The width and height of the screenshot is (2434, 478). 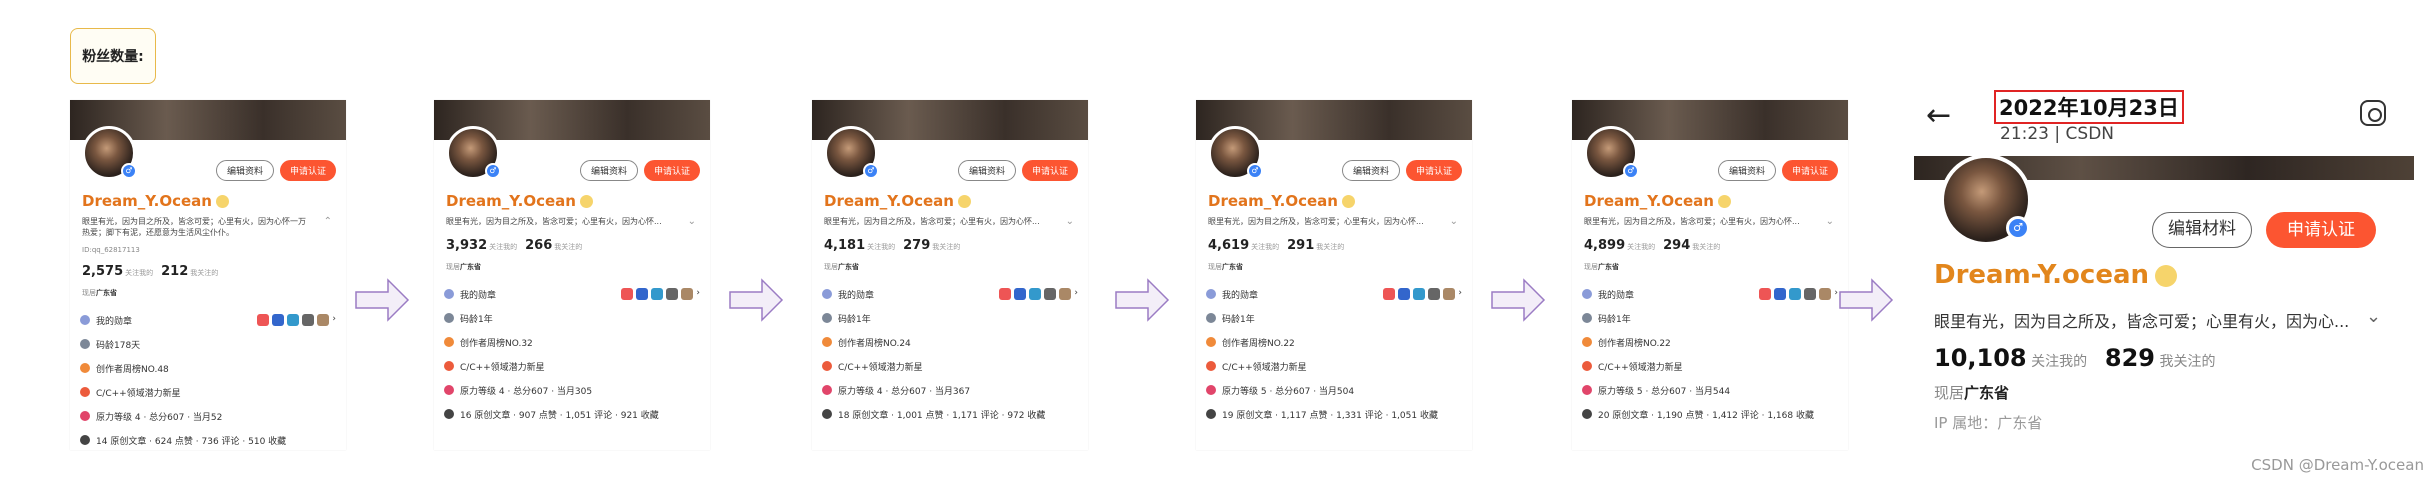 I want to click on location: 现居广东省, so click(x=1601, y=267).